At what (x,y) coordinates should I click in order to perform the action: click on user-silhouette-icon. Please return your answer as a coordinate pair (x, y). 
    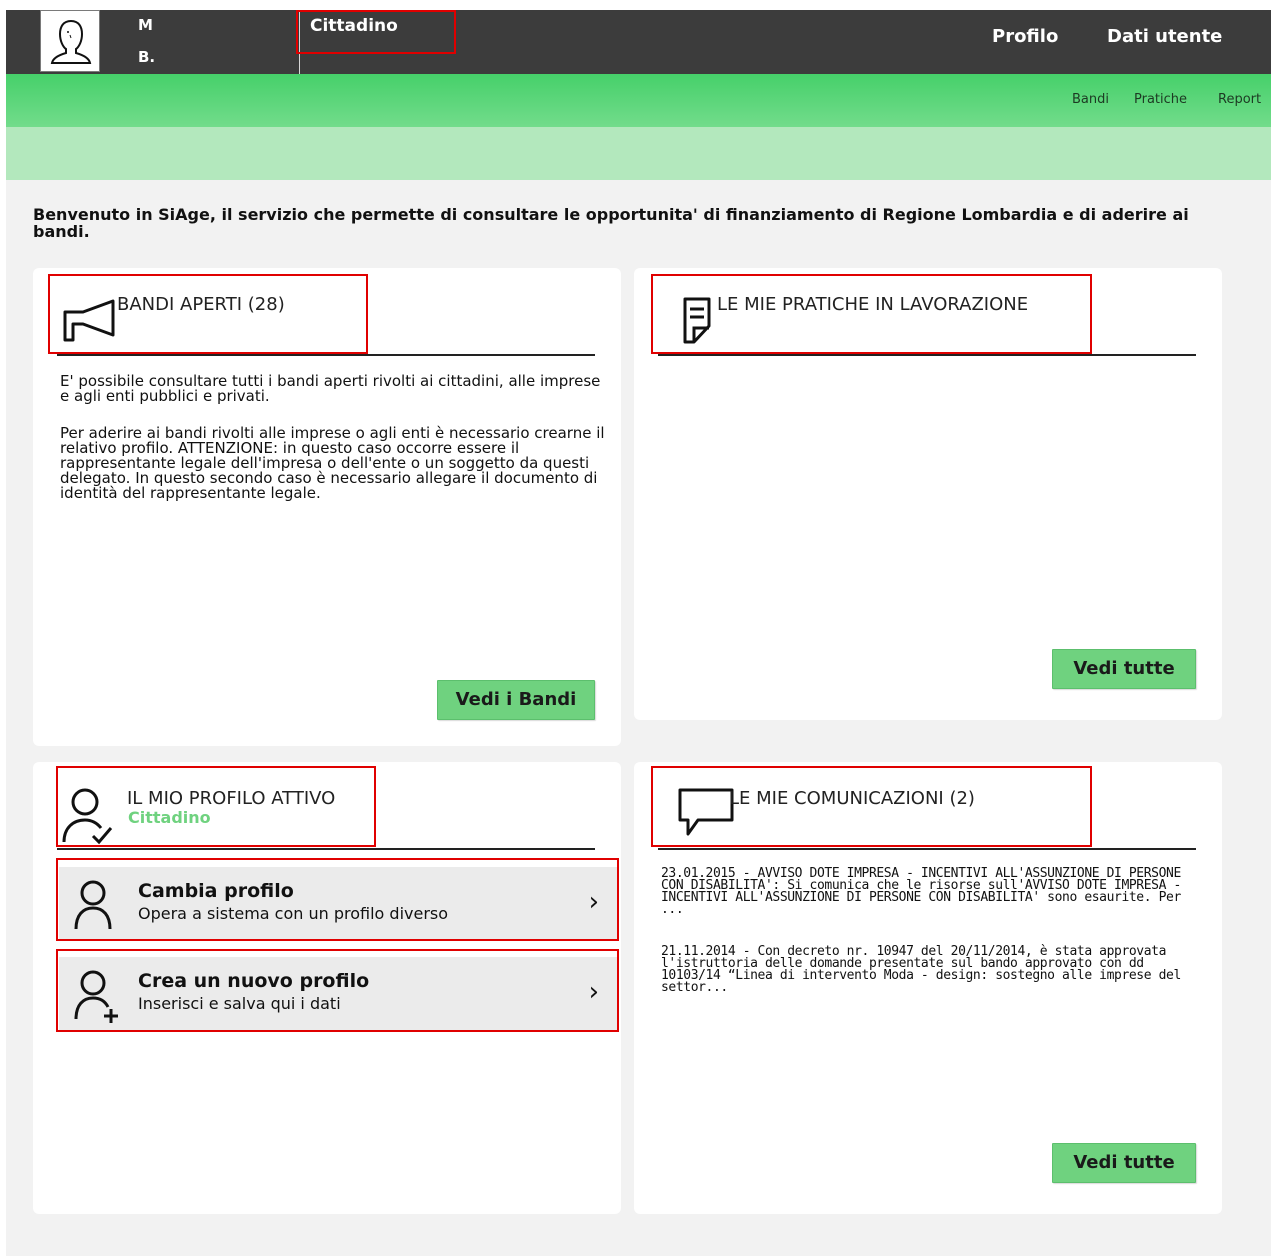
    Looking at the image, I should click on (71, 41).